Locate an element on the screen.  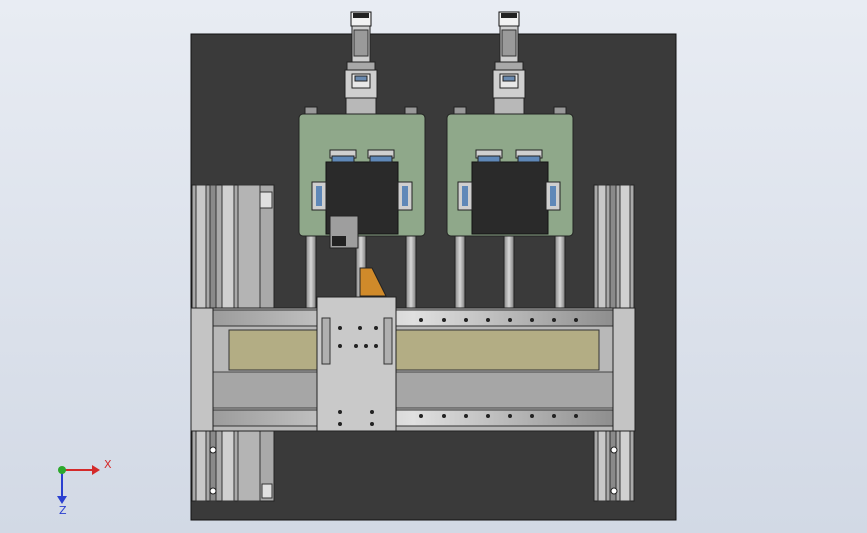
x-axis-label: X is located at coordinates (108, 464).